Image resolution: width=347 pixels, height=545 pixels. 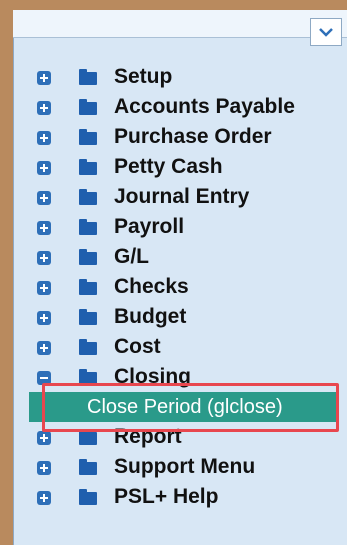 What do you see at coordinates (180, 77) in the screenshot?
I see `tree-item-setup: Setup` at bounding box center [180, 77].